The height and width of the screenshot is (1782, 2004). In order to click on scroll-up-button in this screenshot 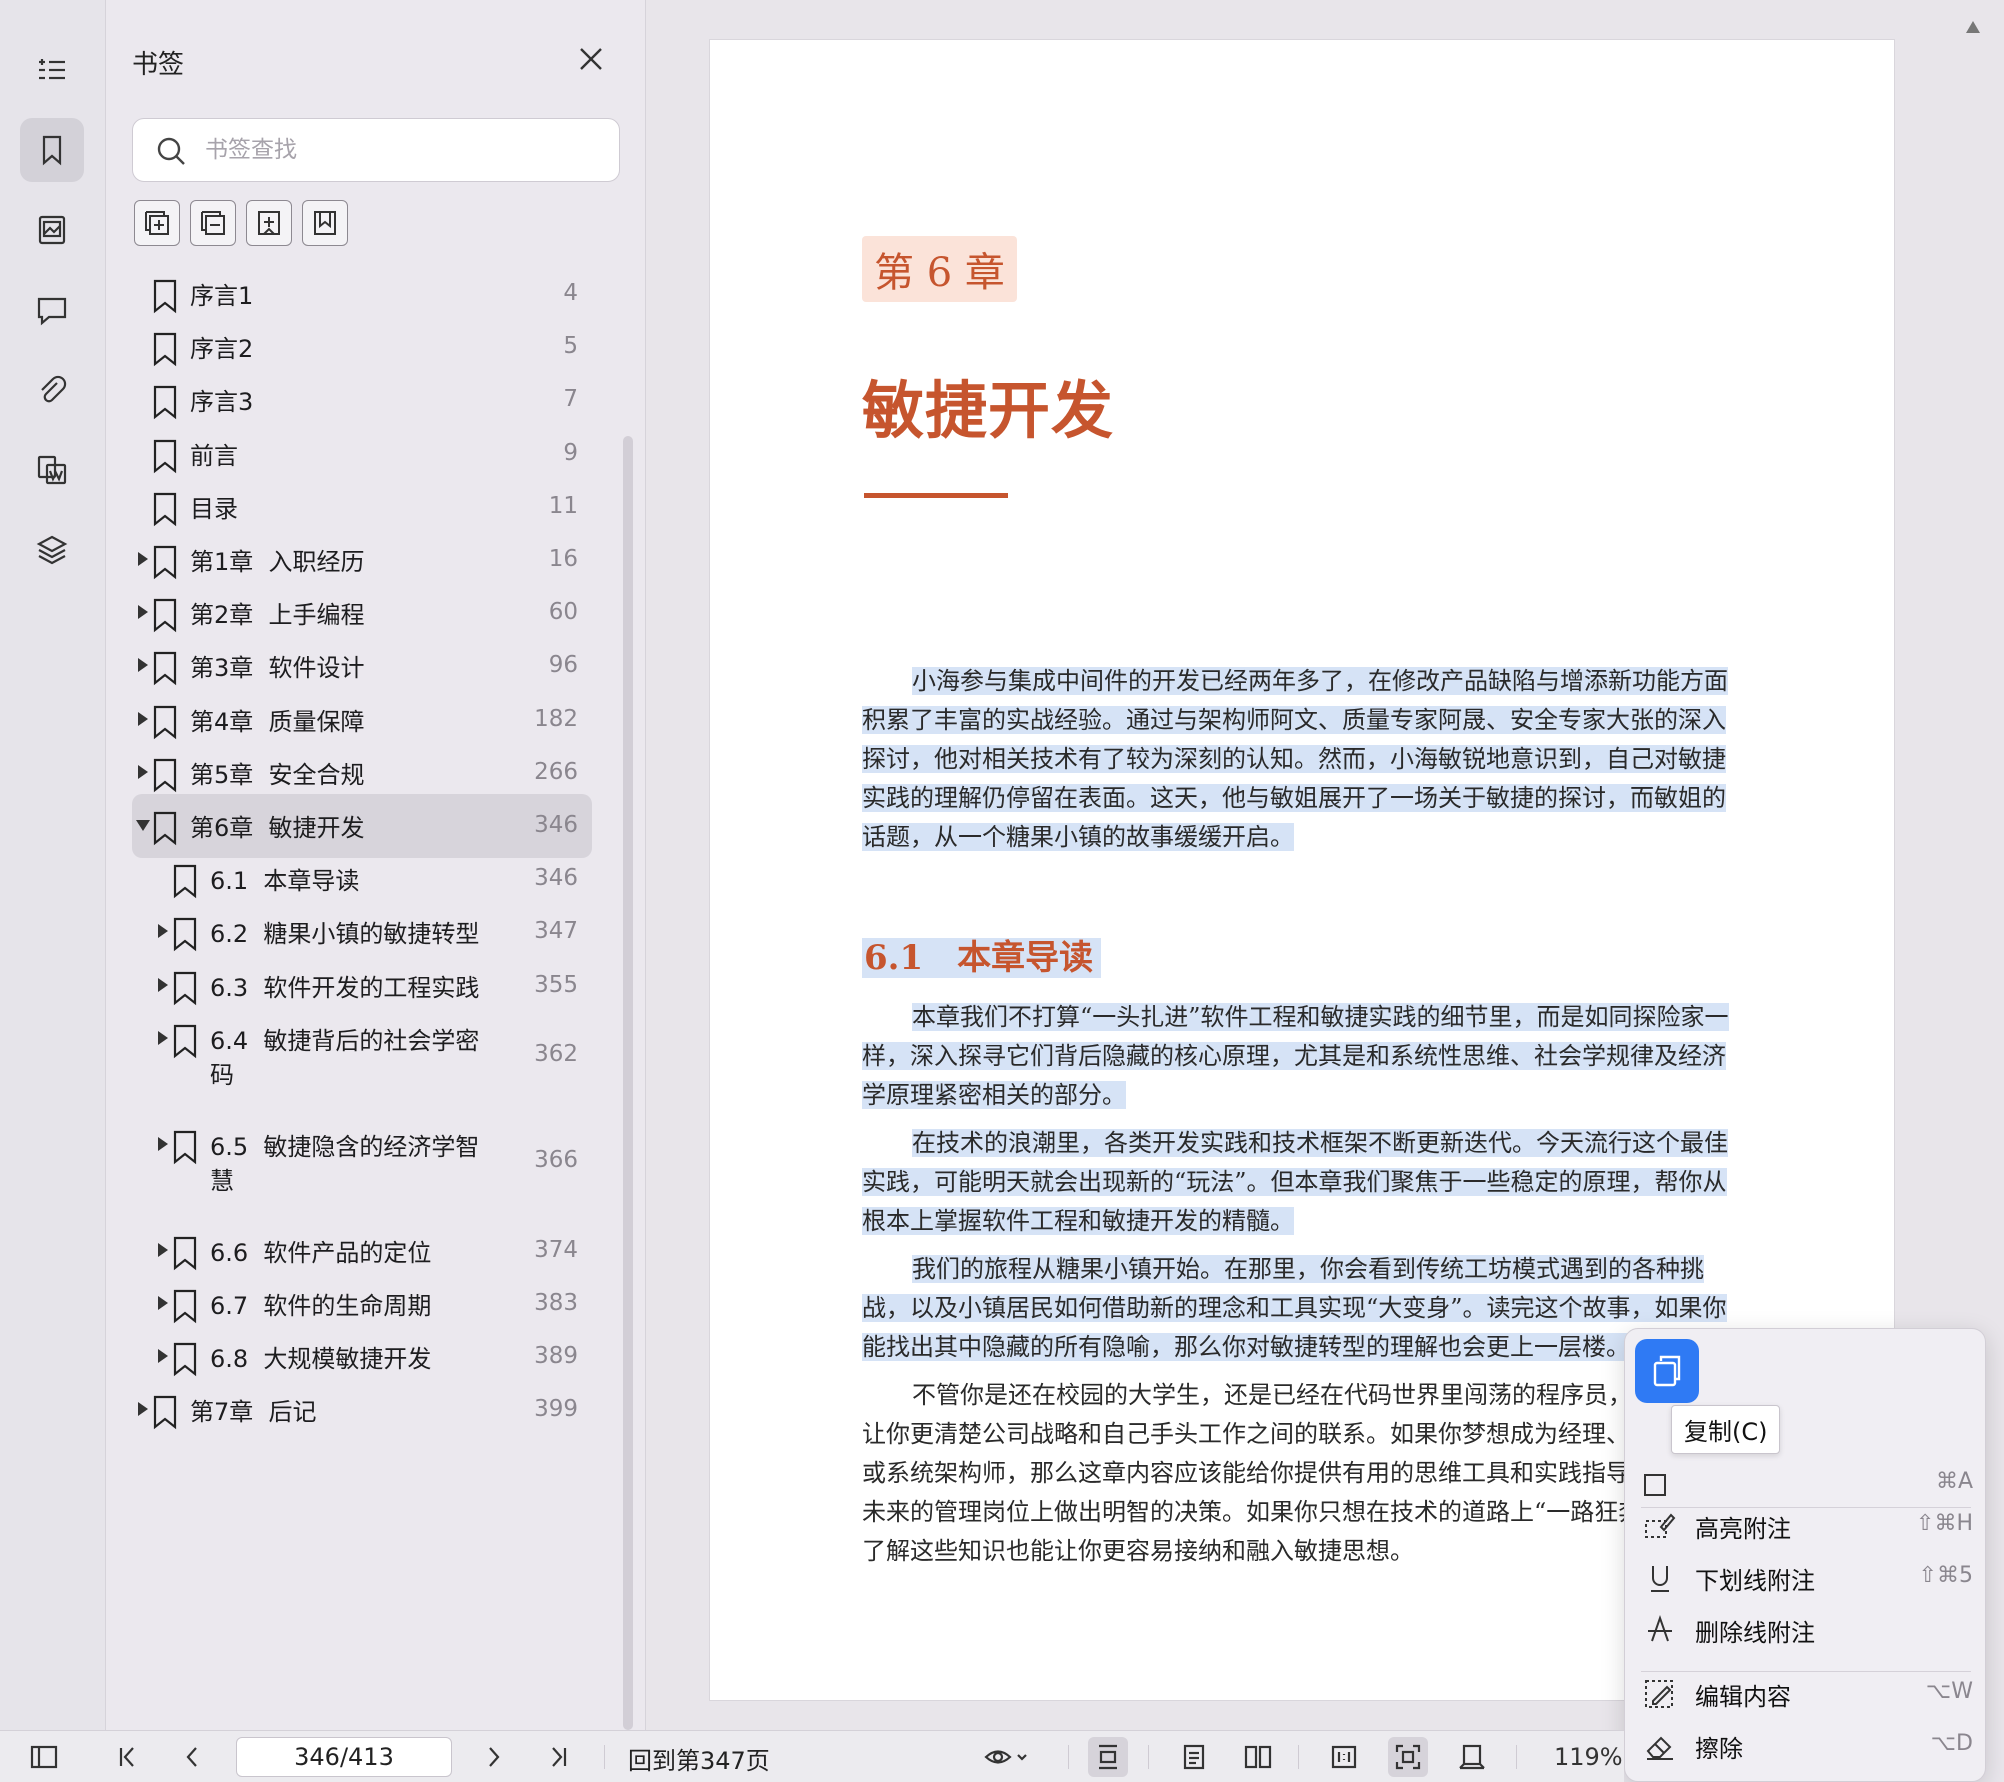, I will do `click(1973, 25)`.